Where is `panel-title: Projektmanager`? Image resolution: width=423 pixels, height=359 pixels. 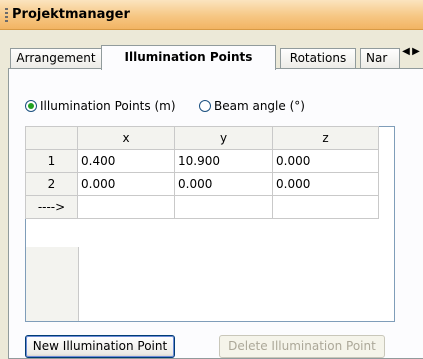
panel-title: Projektmanager is located at coordinates (71, 14).